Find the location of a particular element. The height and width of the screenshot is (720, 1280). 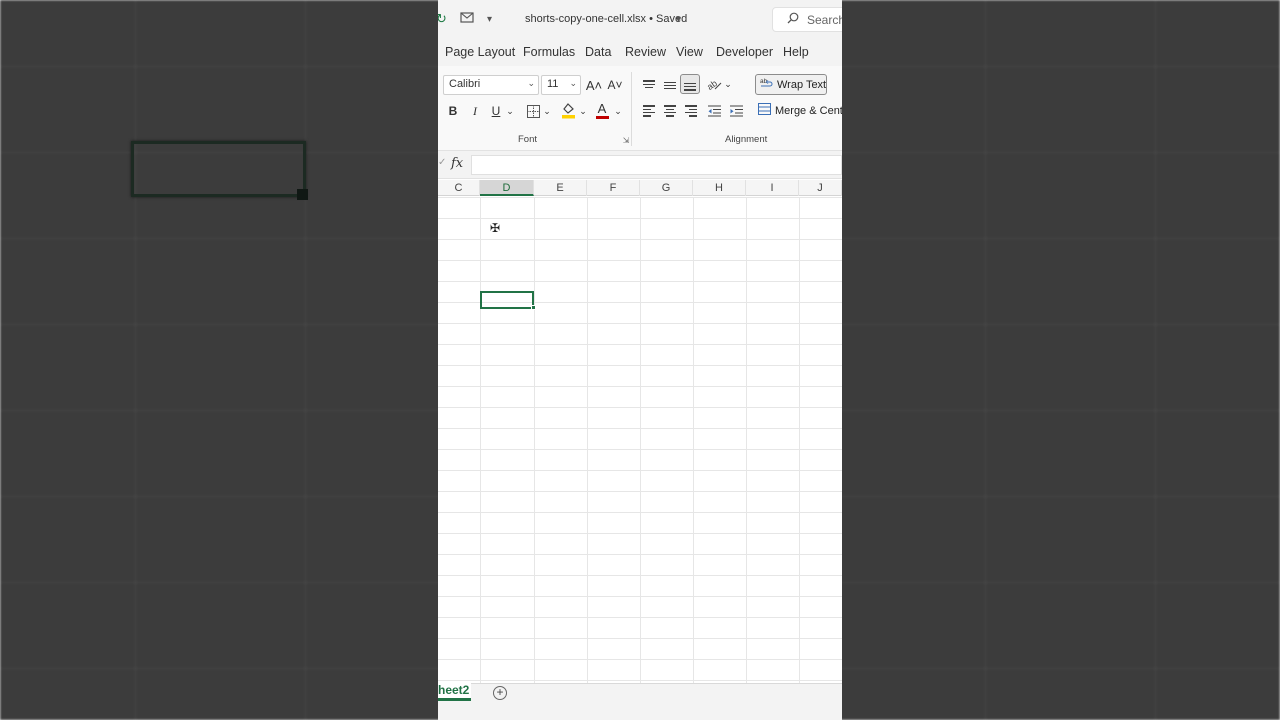

fill-handle is located at coordinates (533, 307).